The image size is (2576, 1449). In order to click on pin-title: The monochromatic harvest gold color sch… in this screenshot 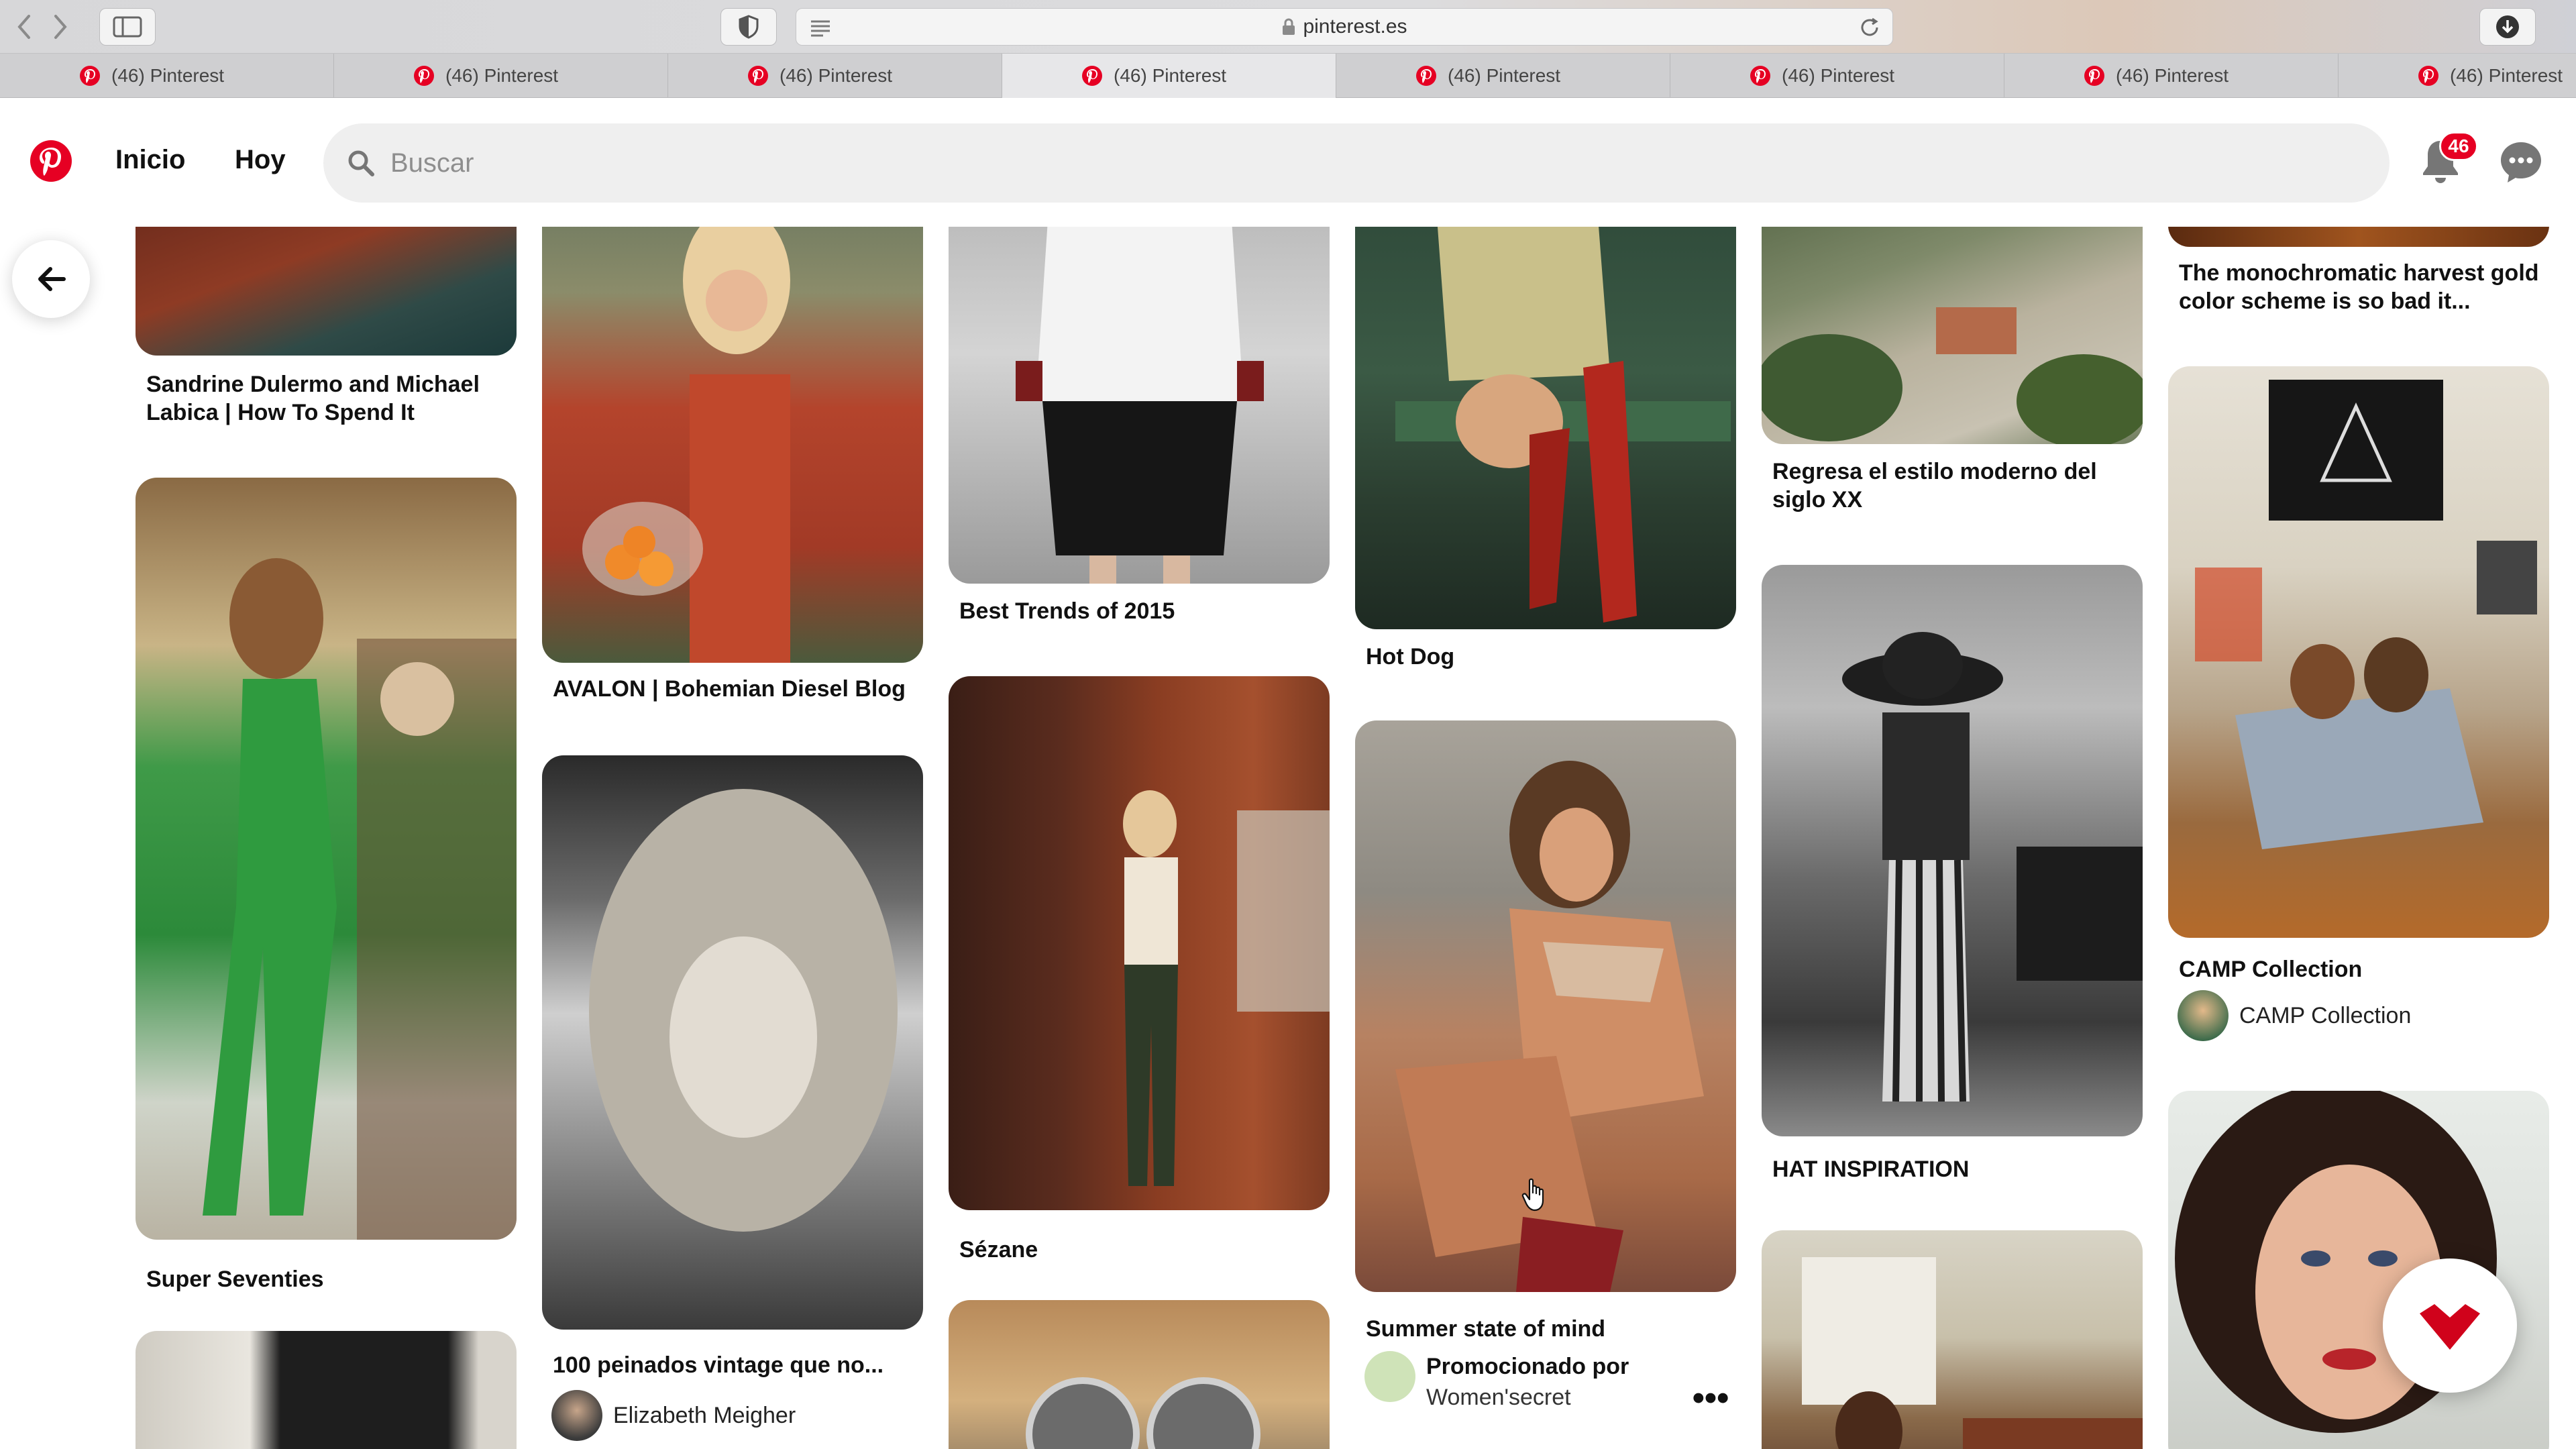, I will do `click(2360, 287)`.